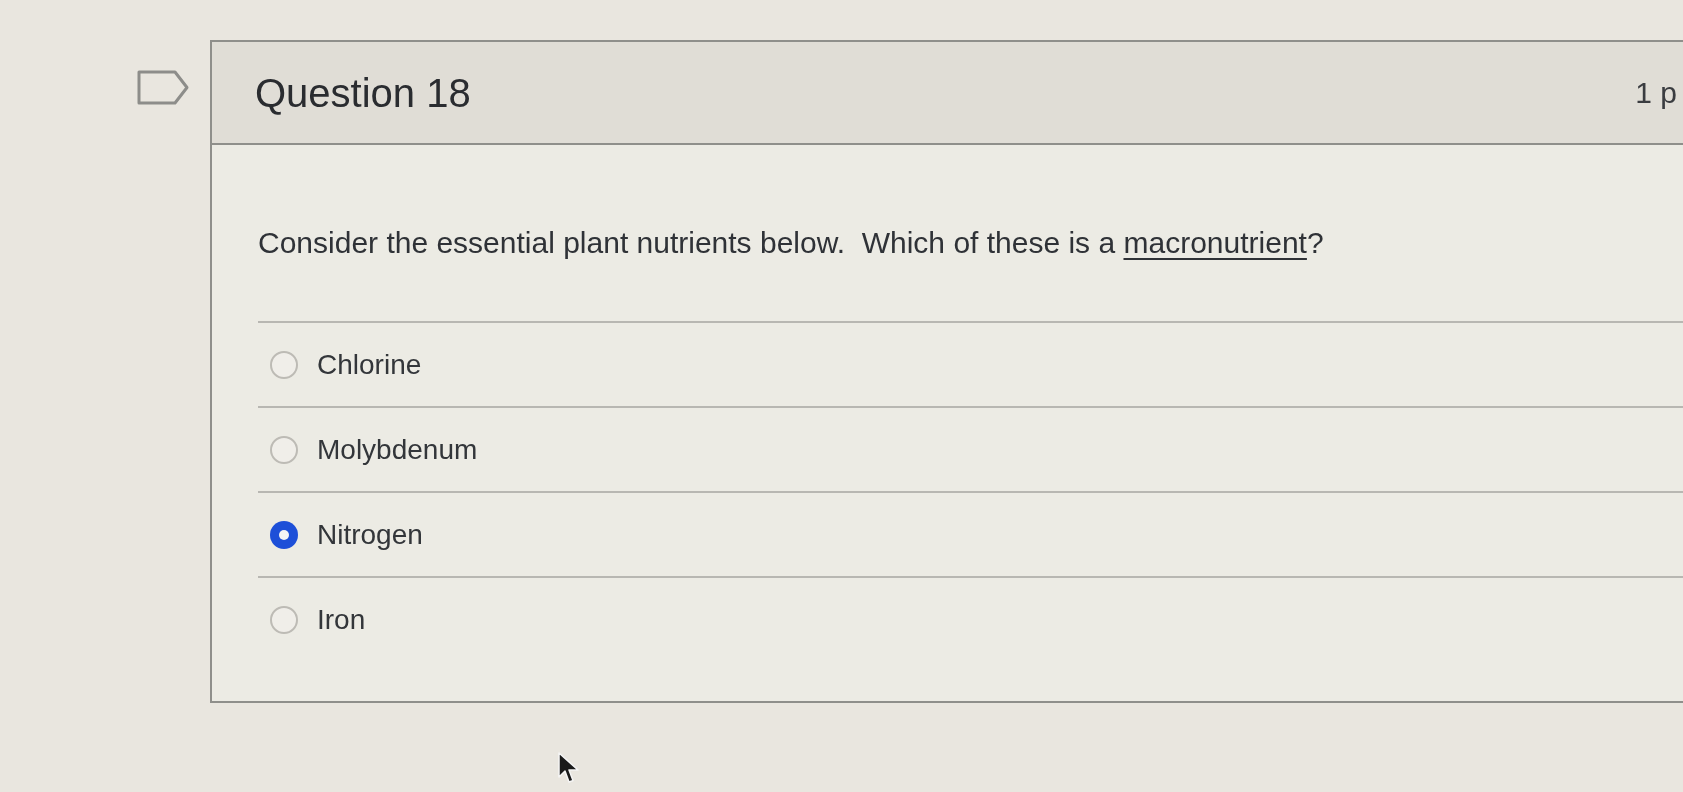 The image size is (1683, 792). Describe the element at coordinates (1656, 92) in the screenshot. I see `points-label: 1 p` at that location.